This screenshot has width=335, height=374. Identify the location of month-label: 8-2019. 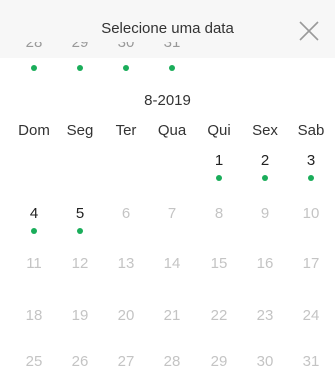
(167, 100).